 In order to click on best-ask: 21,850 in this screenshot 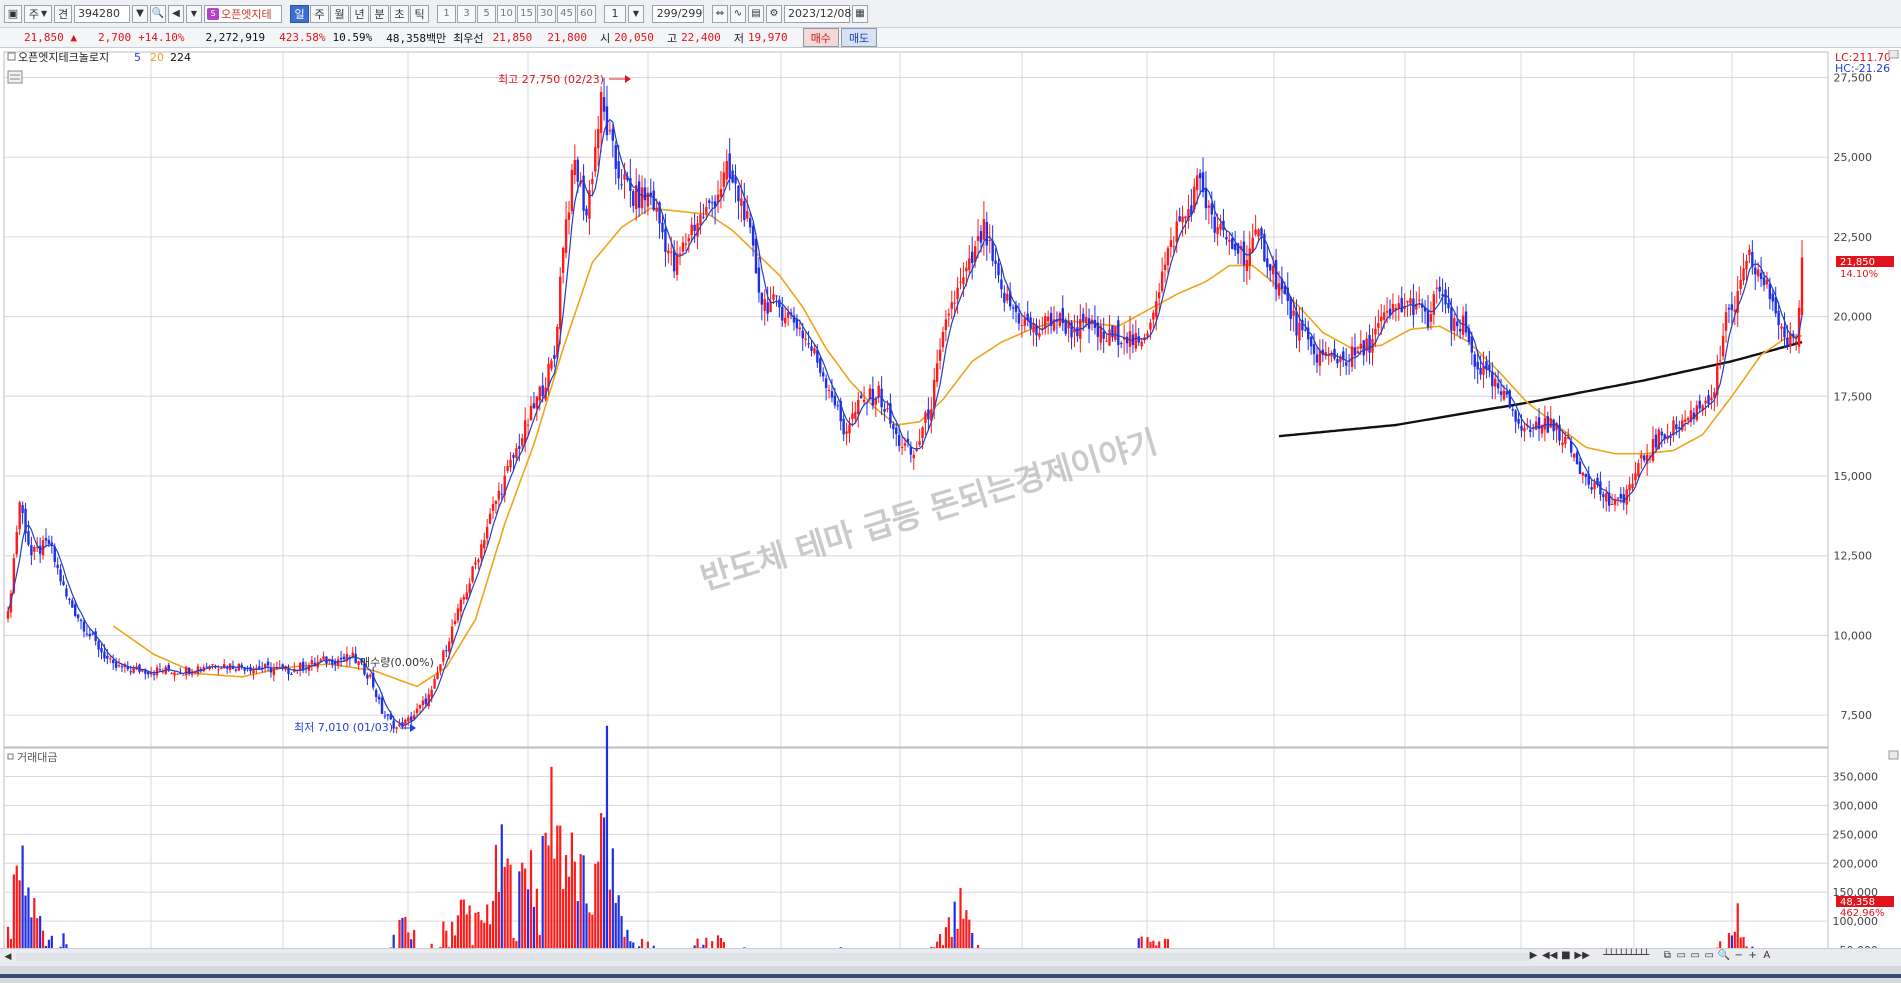, I will do `click(512, 37)`.